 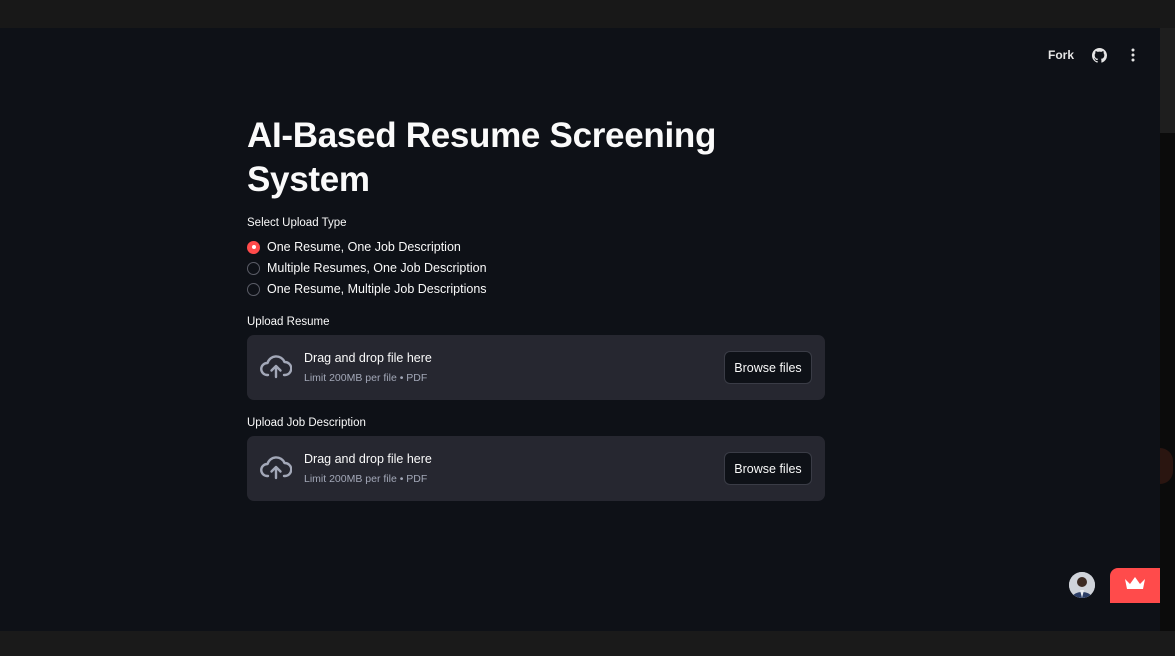 What do you see at coordinates (253, 247) in the screenshot?
I see `radio-selected-icon` at bounding box center [253, 247].